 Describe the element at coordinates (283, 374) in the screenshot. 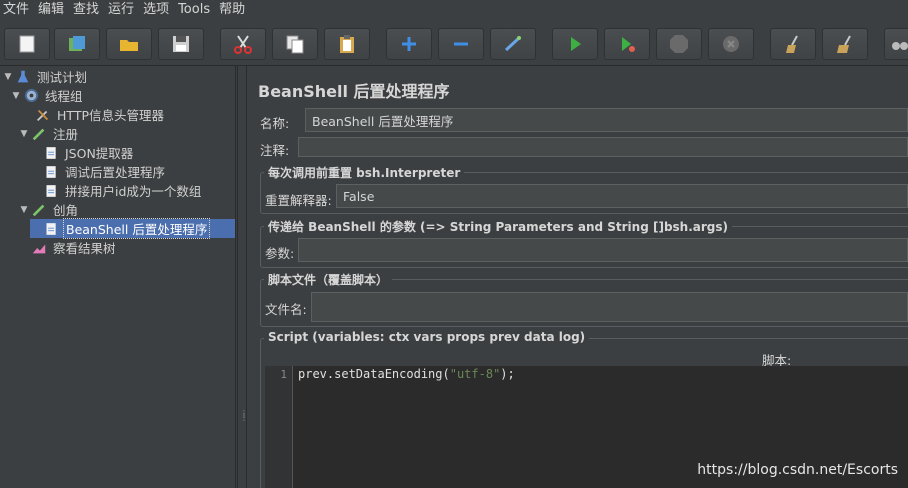

I see `line-number: 1` at that location.